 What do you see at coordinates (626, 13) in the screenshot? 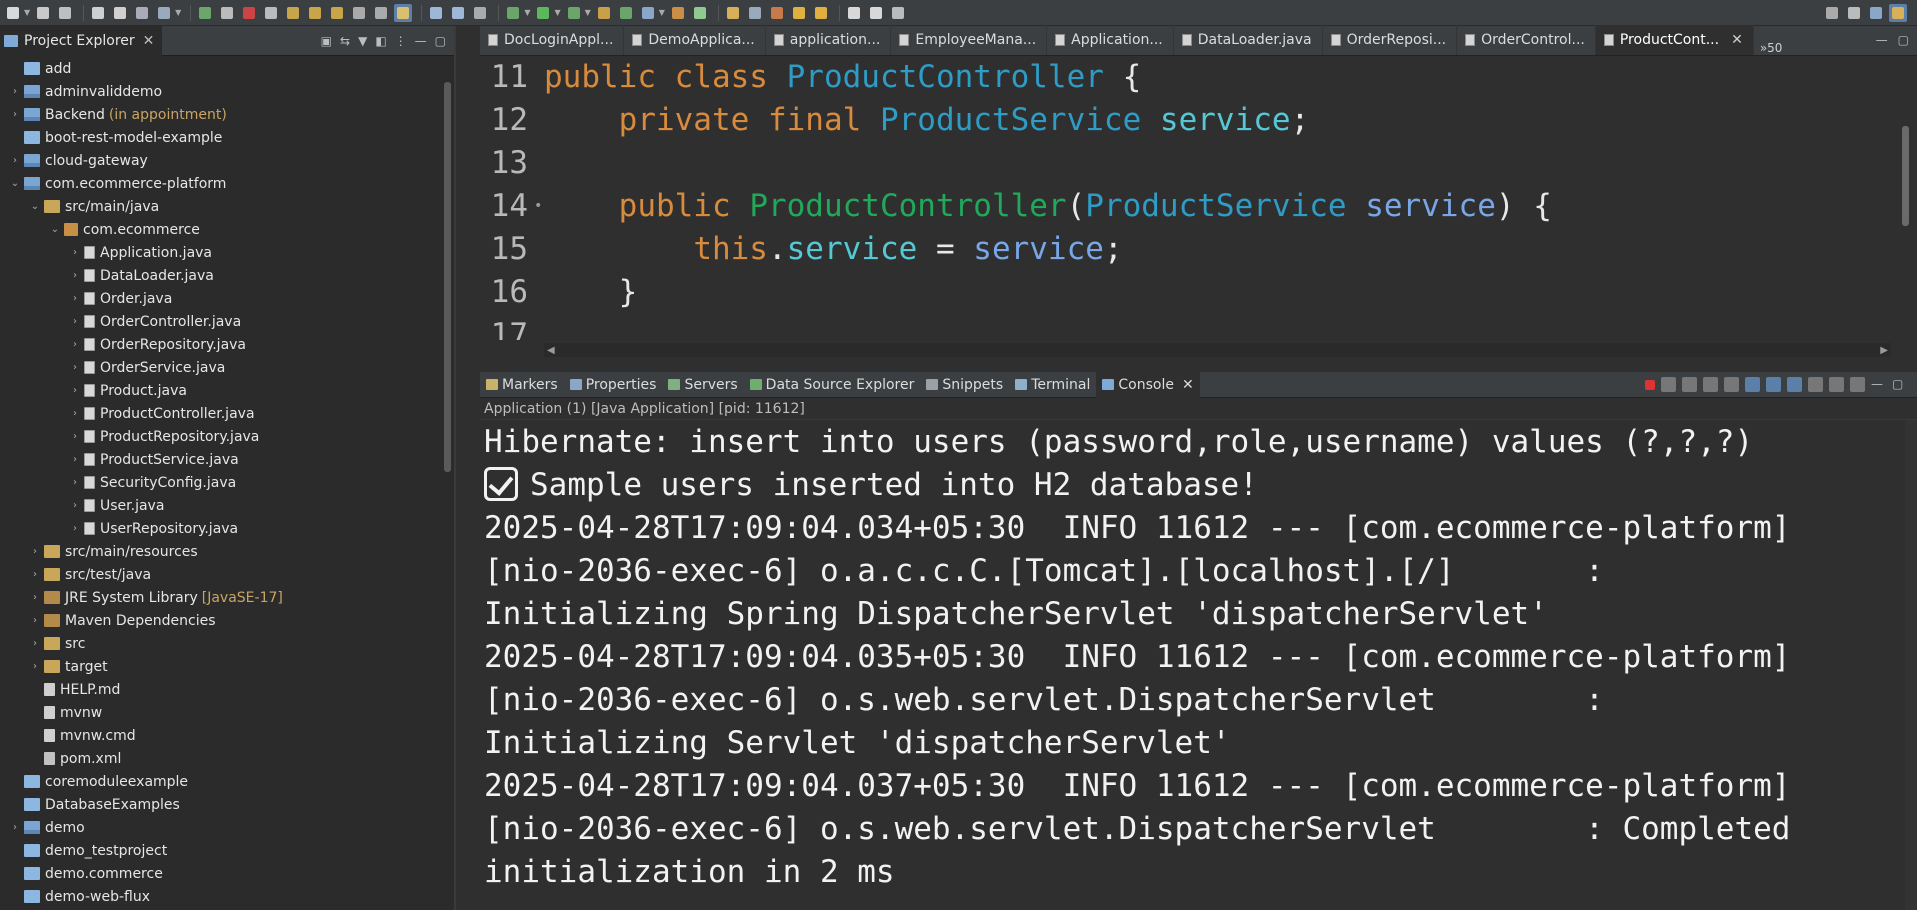
I see `new-server-icon` at bounding box center [626, 13].